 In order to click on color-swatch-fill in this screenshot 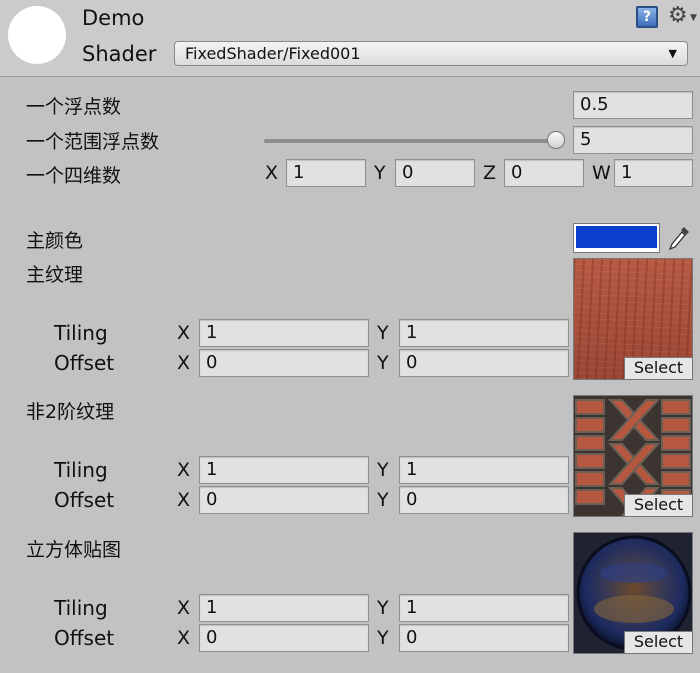, I will do `click(616, 237)`.